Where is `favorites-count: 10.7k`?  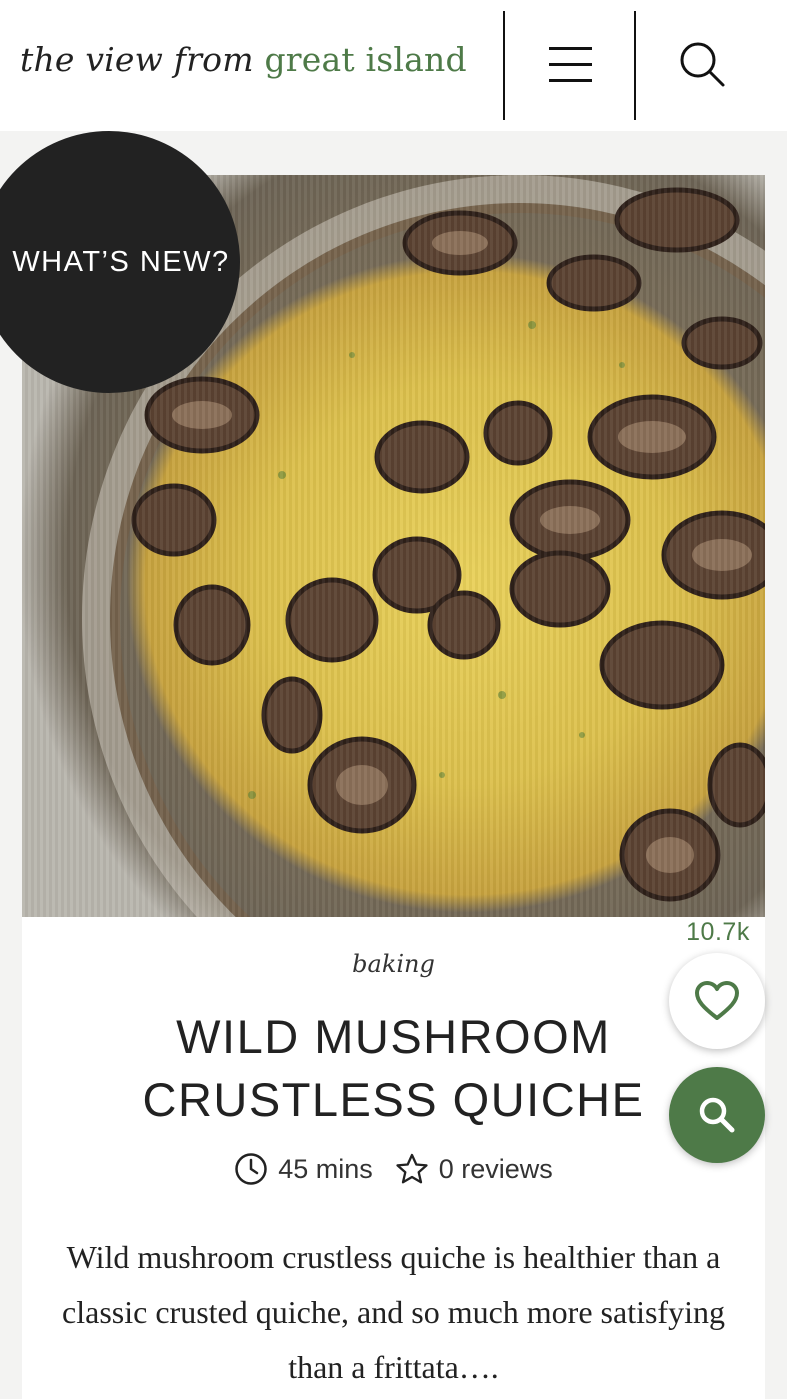 favorites-count: 10.7k is located at coordinates (718, 932).